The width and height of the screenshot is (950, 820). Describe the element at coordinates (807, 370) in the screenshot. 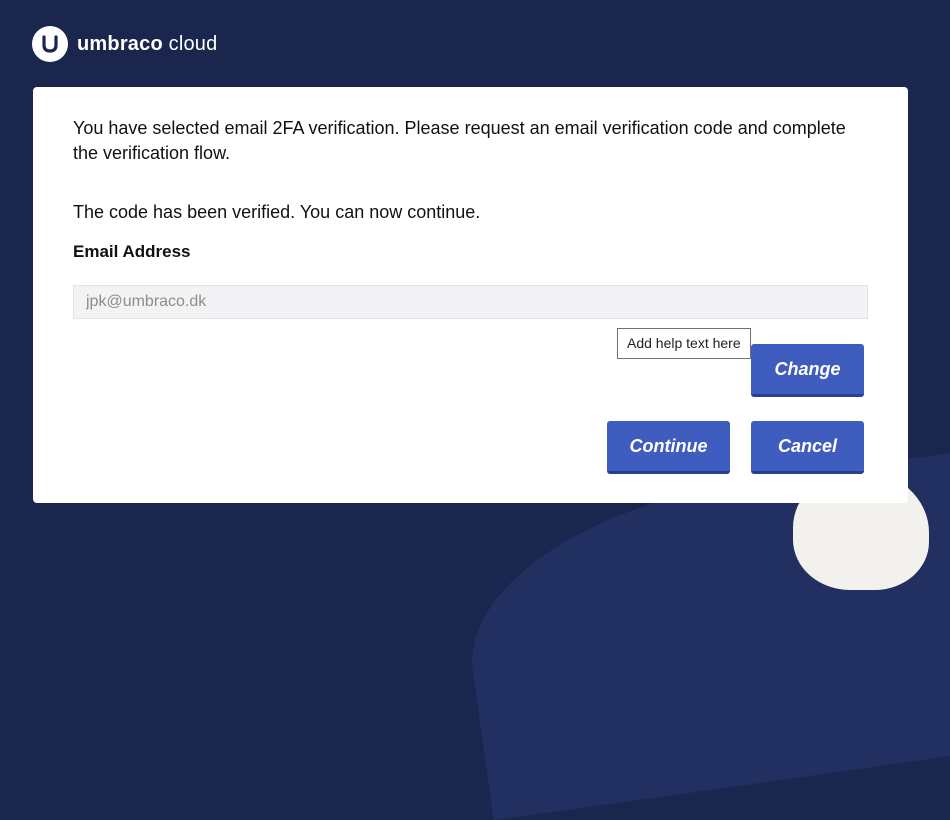

I see `change-button: Change` at that location.